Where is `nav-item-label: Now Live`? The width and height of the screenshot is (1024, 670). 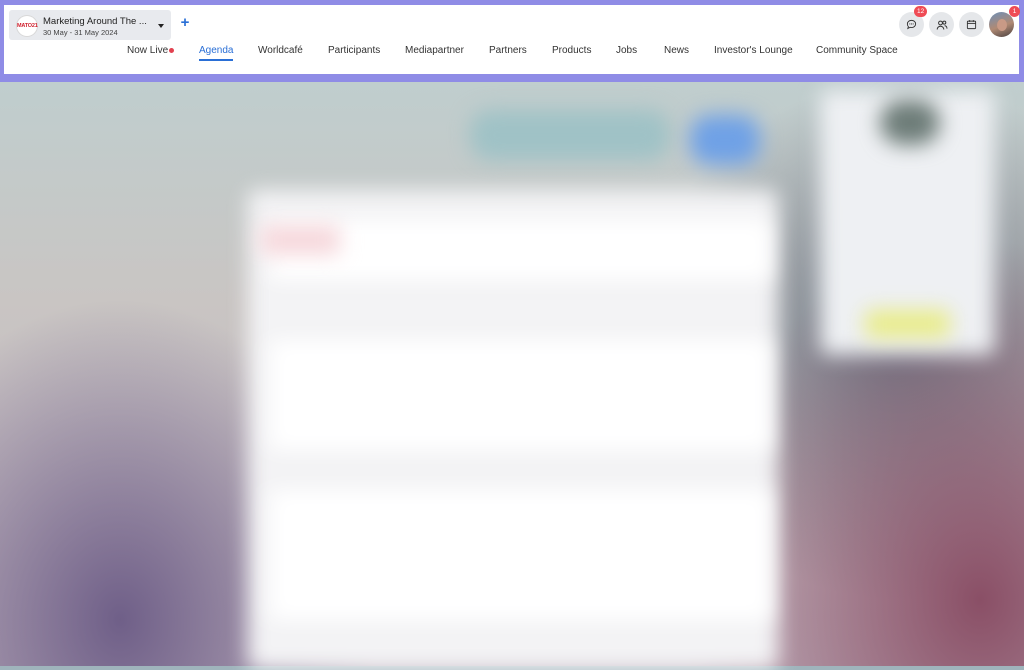 nav-item-label: Now Live is located at coordinates (148, 50).